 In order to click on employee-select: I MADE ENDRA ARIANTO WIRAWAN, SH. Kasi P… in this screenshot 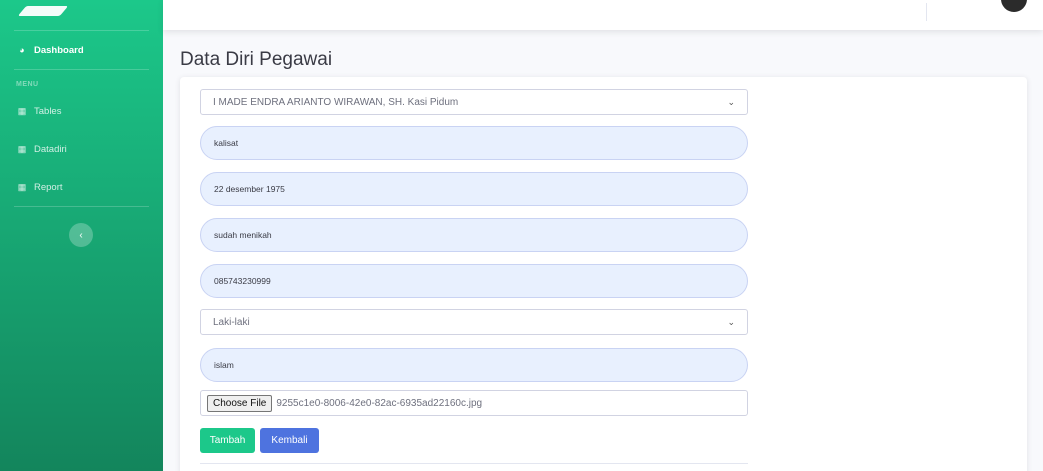, I will do `click(474, 102)`.